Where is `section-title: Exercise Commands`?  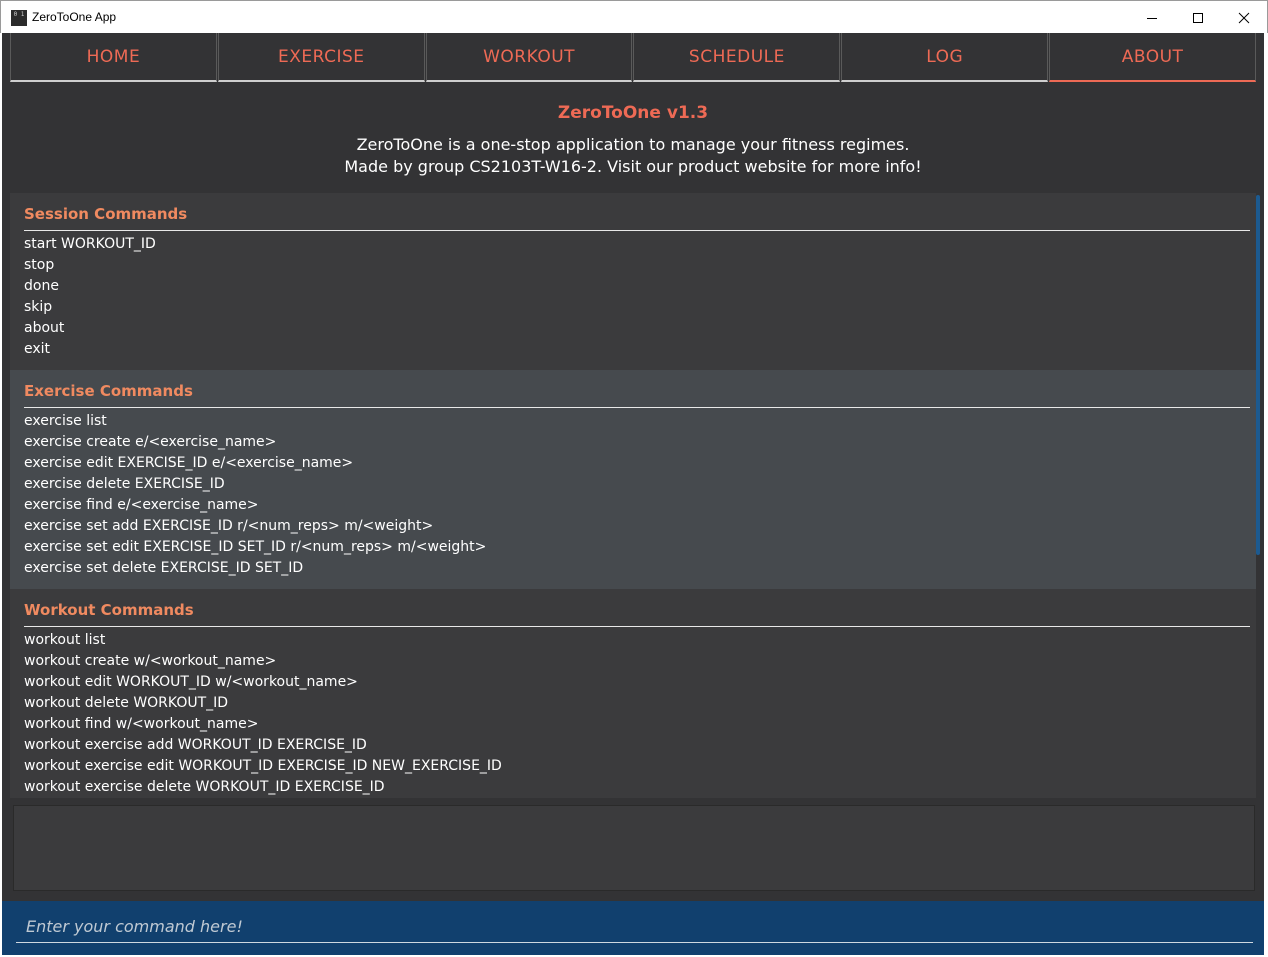 section-title: Exercise Commands is located at coordinates (637, 395).